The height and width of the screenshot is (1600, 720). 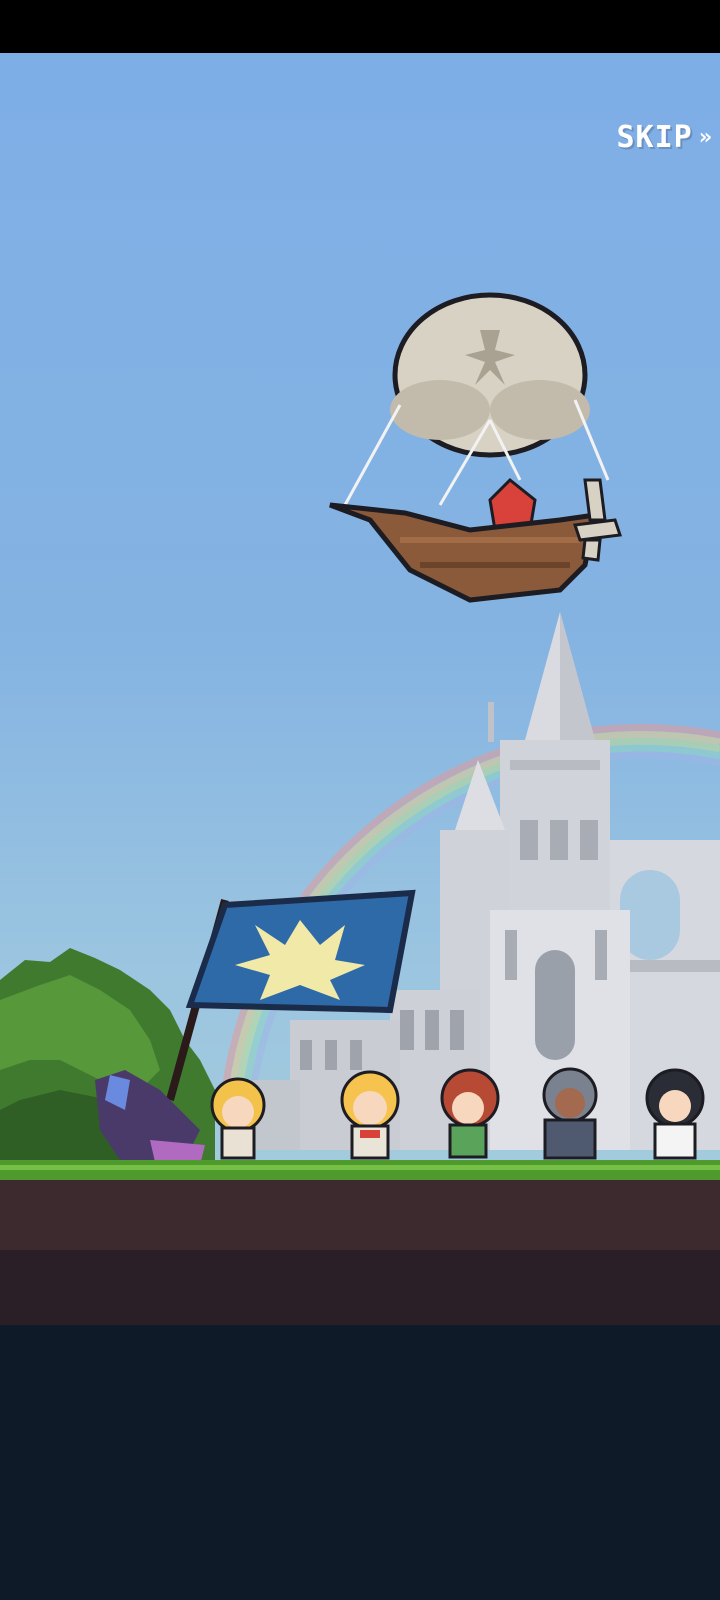 I want to click on character-armored-knight, so click(x=570, y=1113).